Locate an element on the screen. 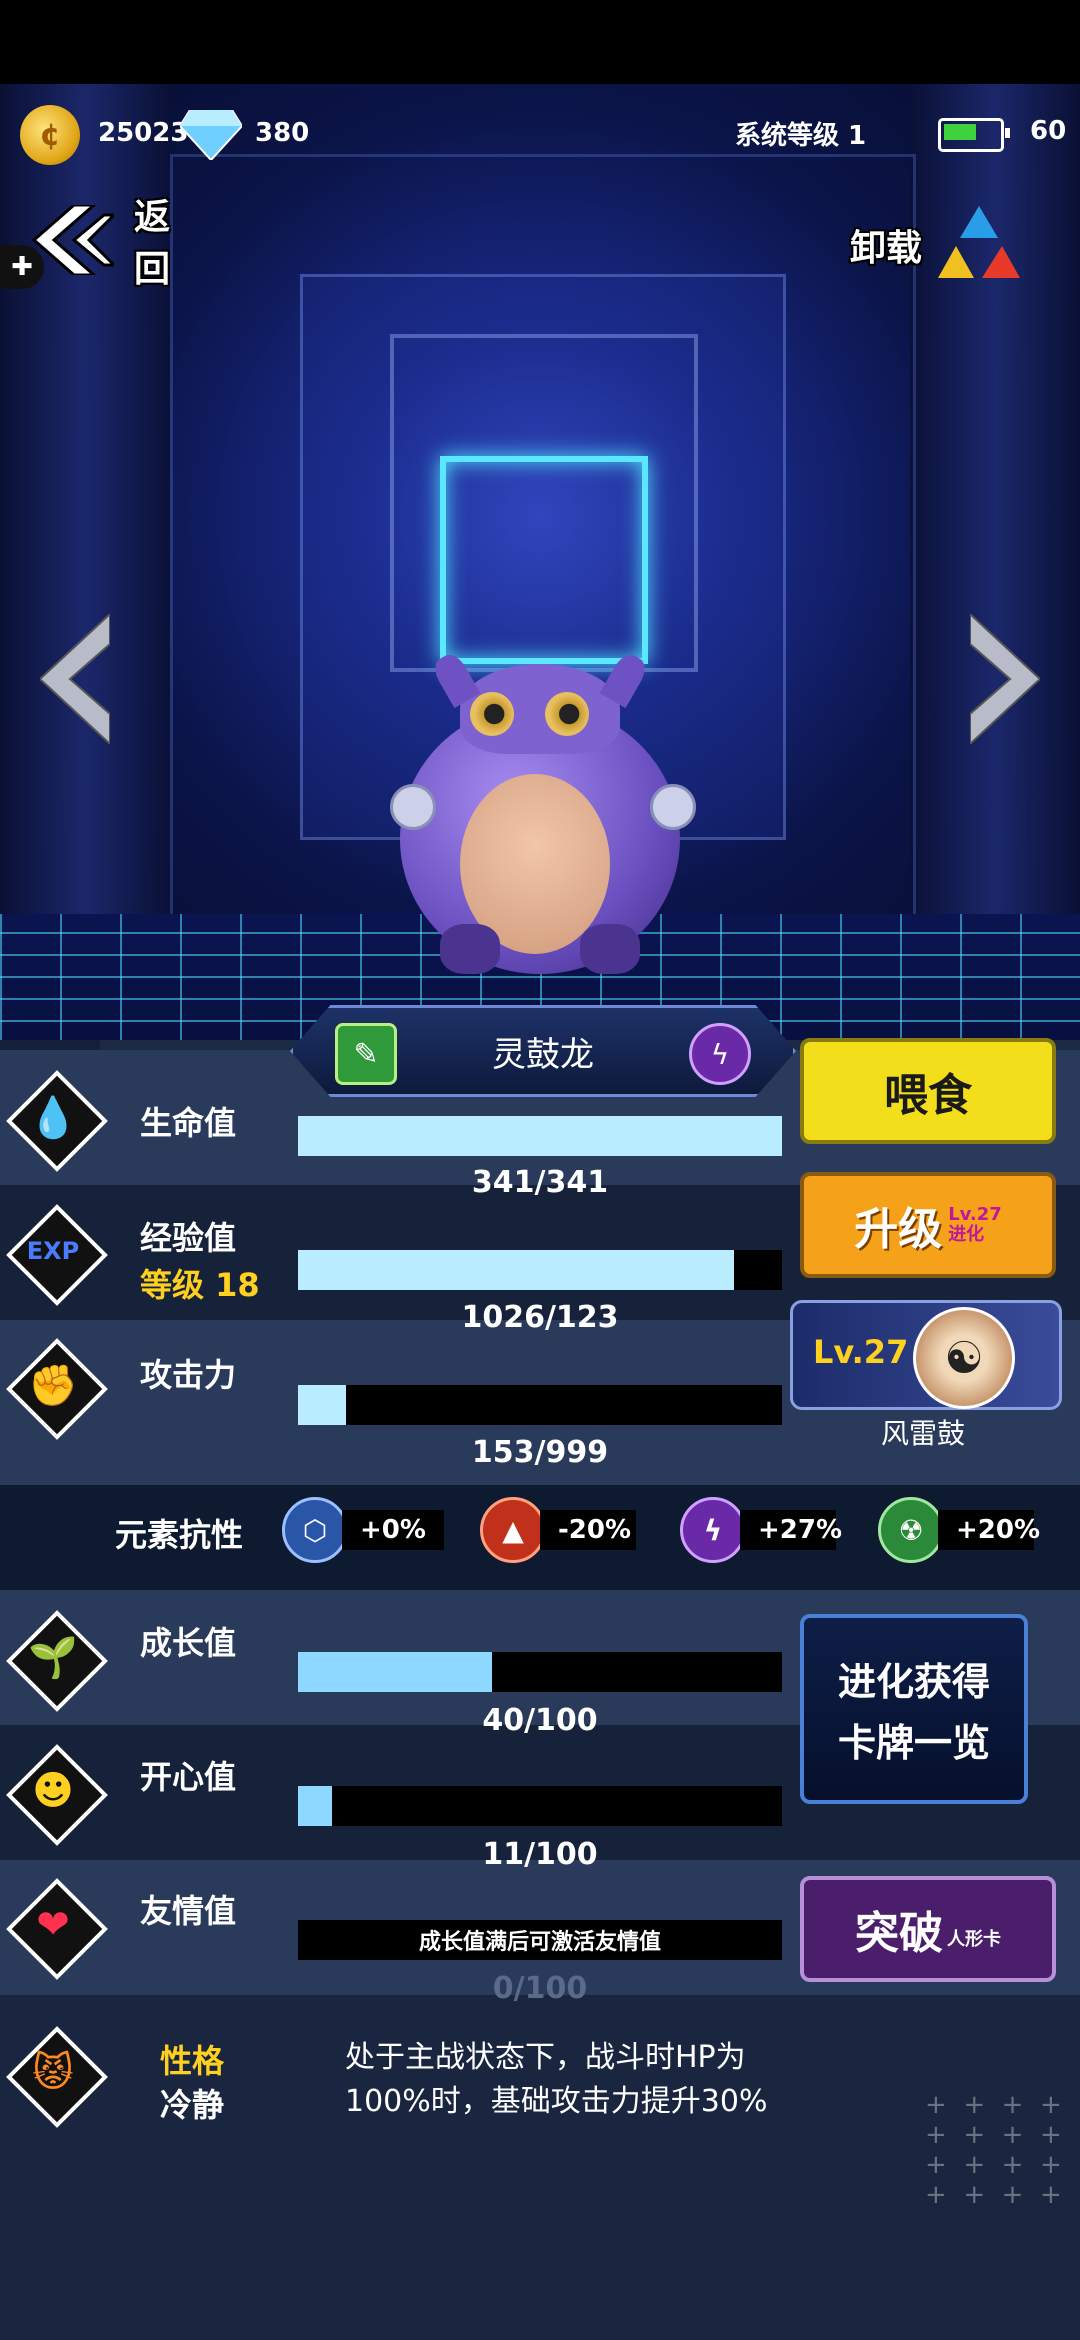 The image size is (1080, 2340). upgrade-tag-level: Lv.27 is located at coordinates (975, 1214).